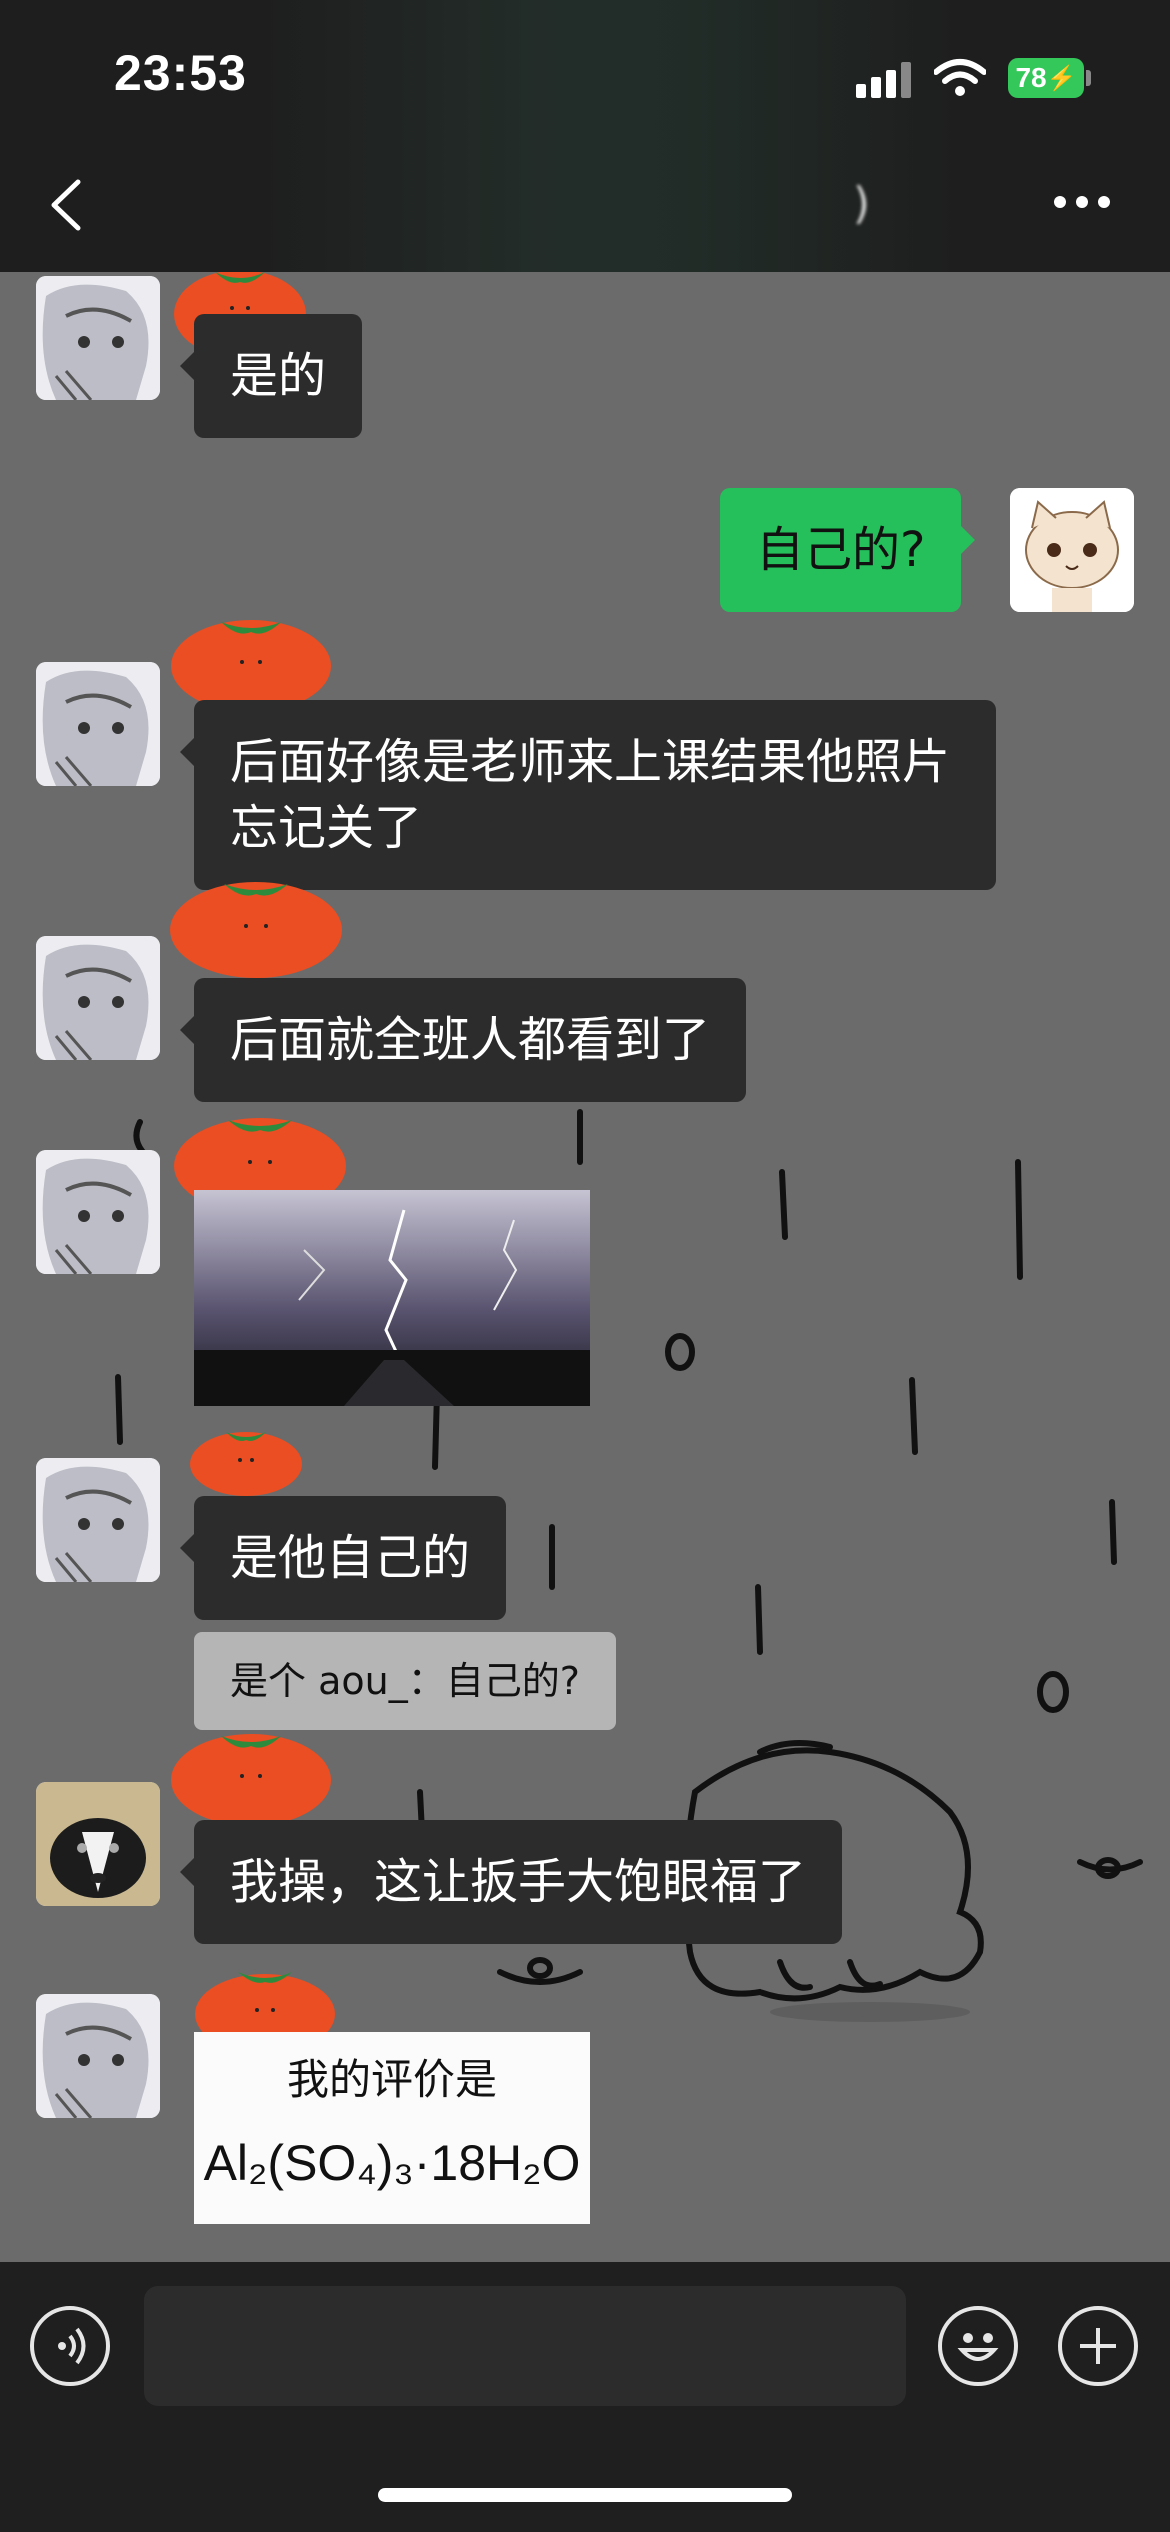 This screenshot has width=1170, height=2532. Describe the element at coordinates (391, 2079) in the screenshot. I see `image-caption: 我的评价是` at that location.